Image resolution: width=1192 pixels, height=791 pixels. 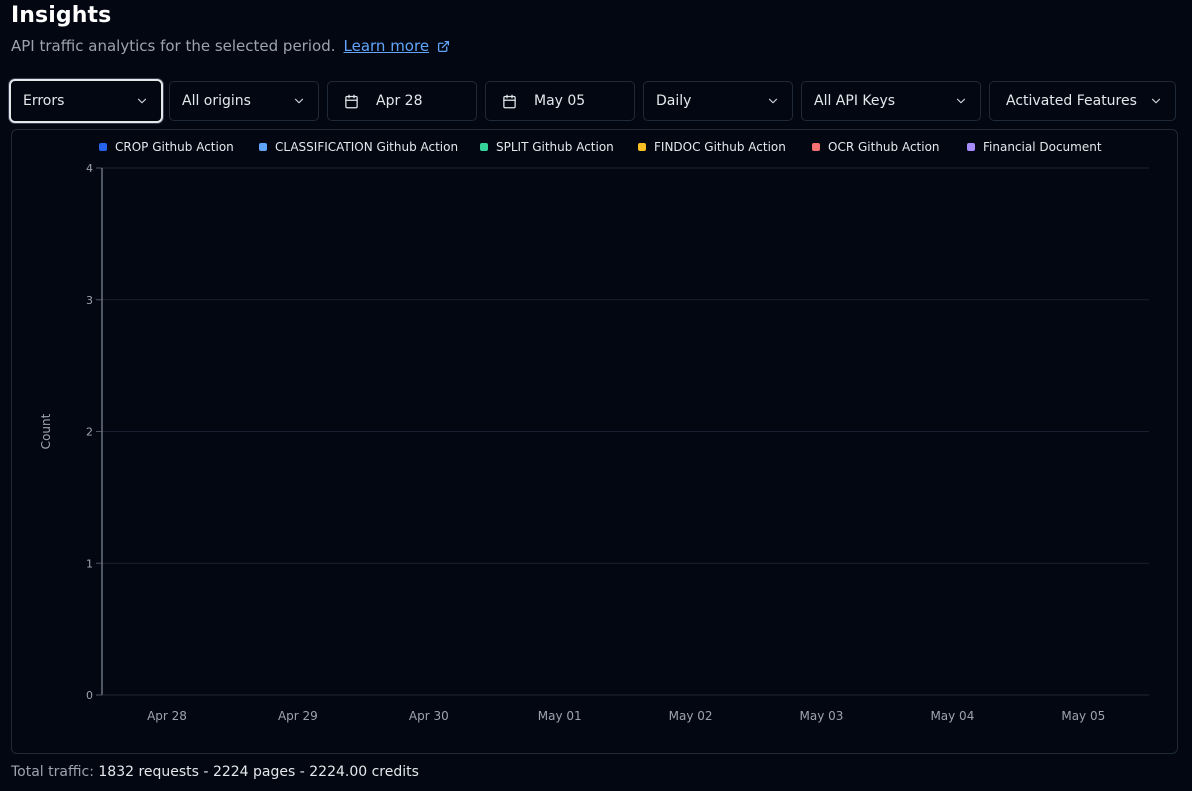 I want to click on page-title: Insights, so click(x=61, y=15).